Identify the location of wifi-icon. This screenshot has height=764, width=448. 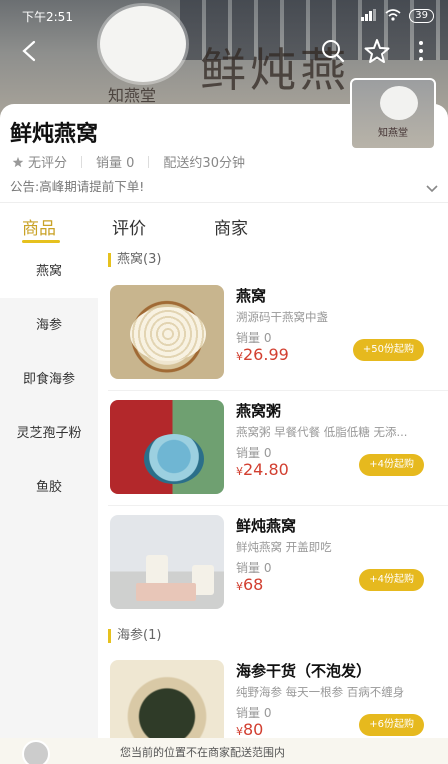
(393, 16).